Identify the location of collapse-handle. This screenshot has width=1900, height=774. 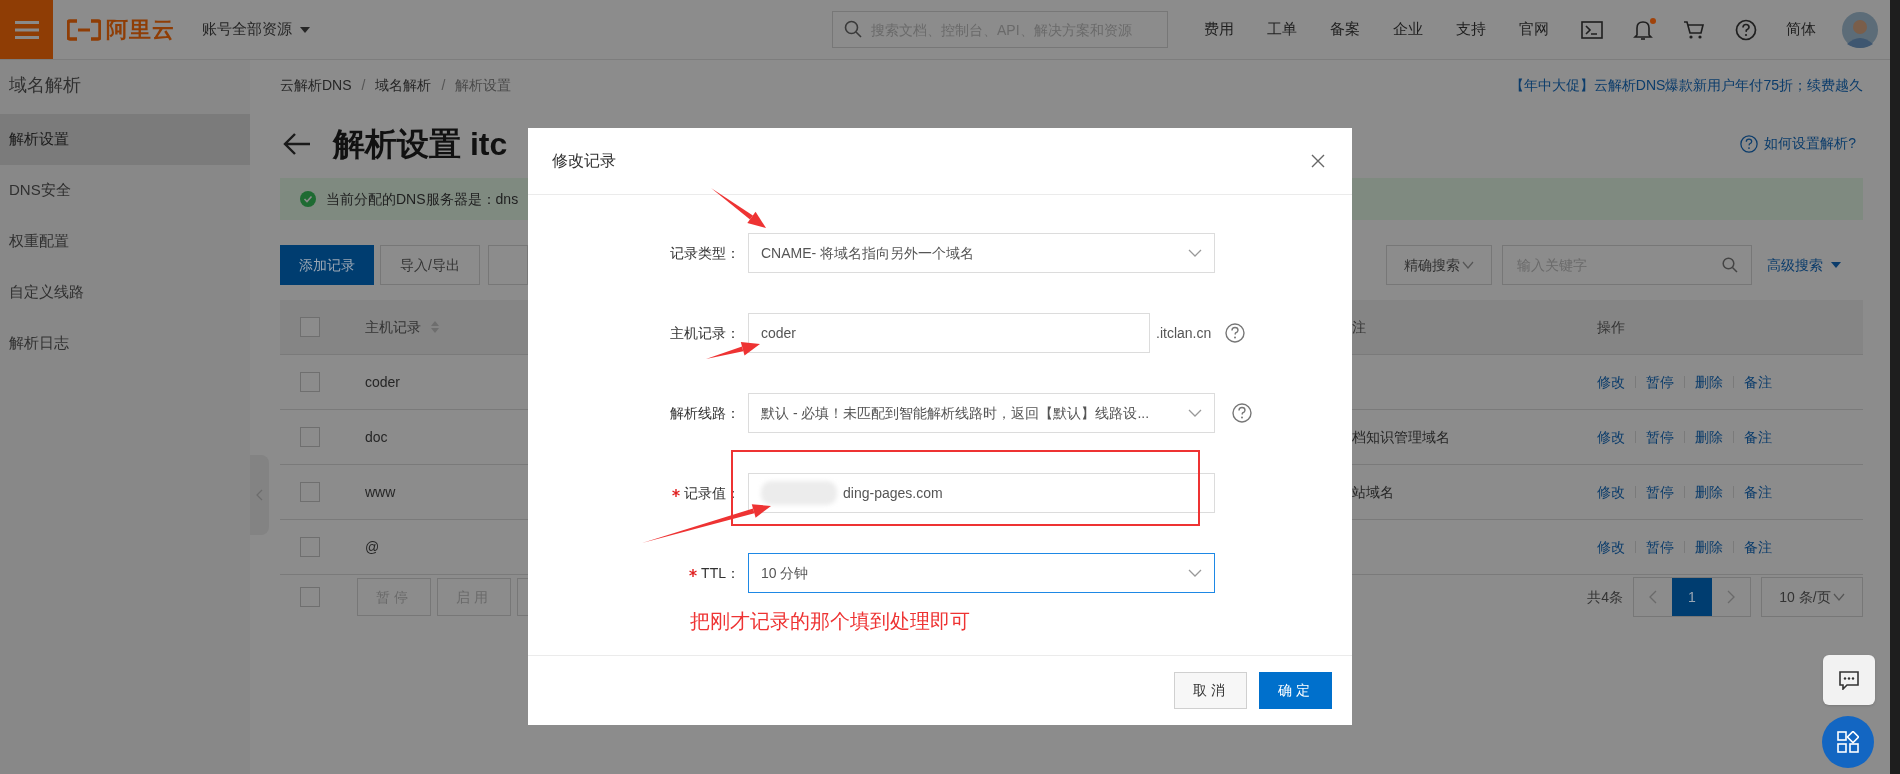
(259, 495).